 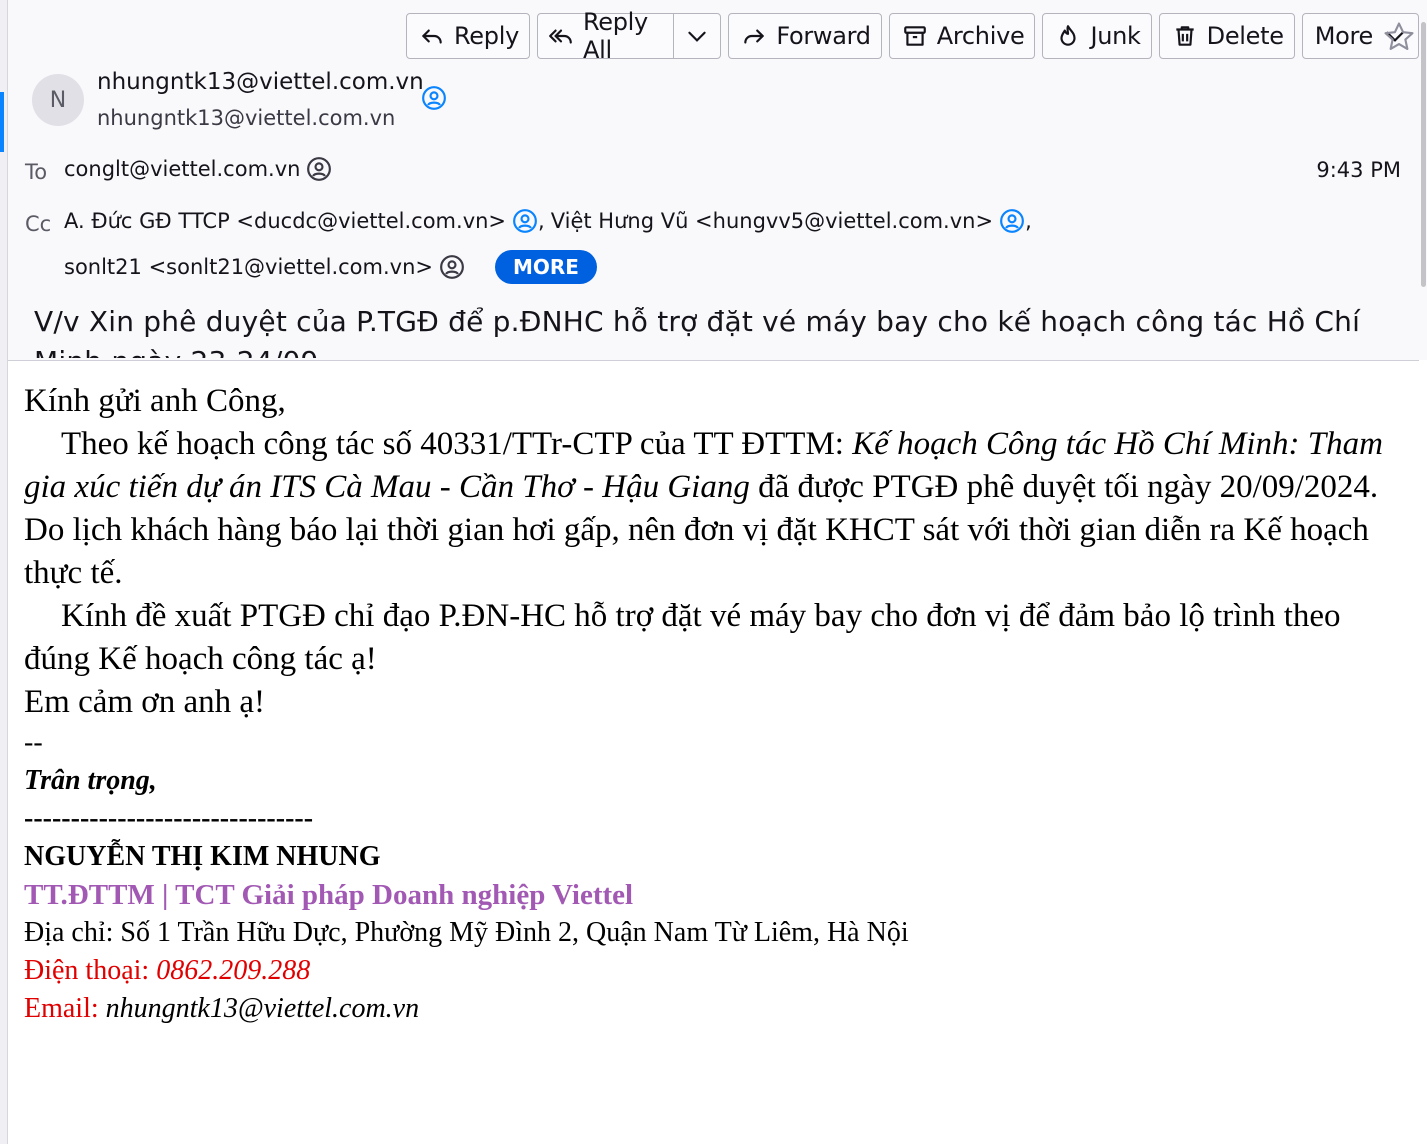 I want to click on reply-label: Reply, so click(x=486, y=36).